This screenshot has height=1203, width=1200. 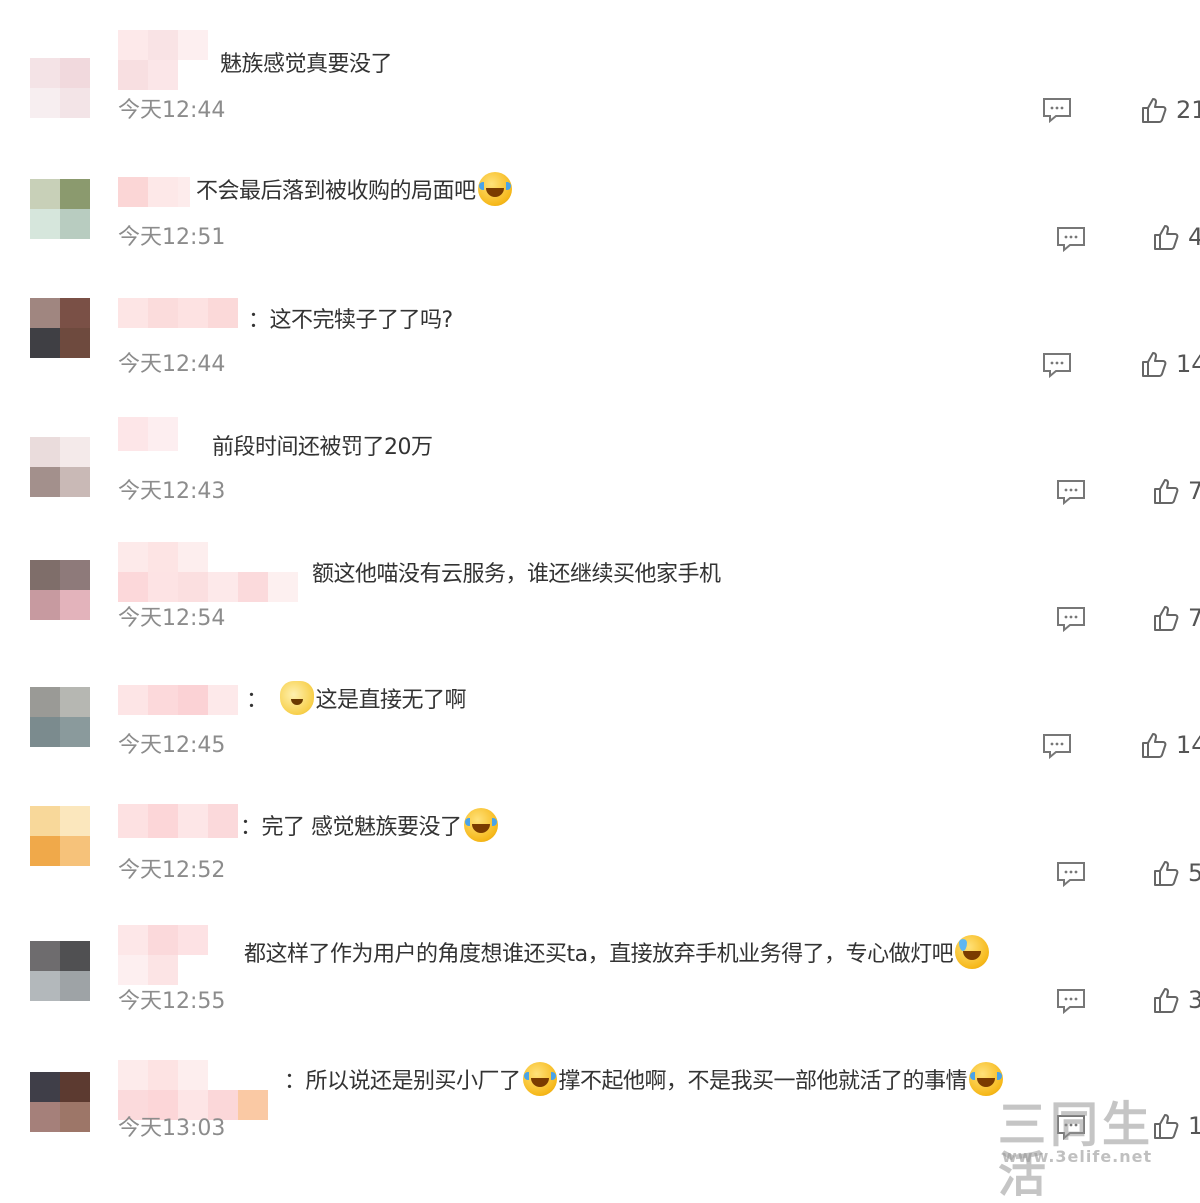 I want to click on comment-item: 前段时间还被罚了20万 今天12:43 7, so click(x=600, y=444).